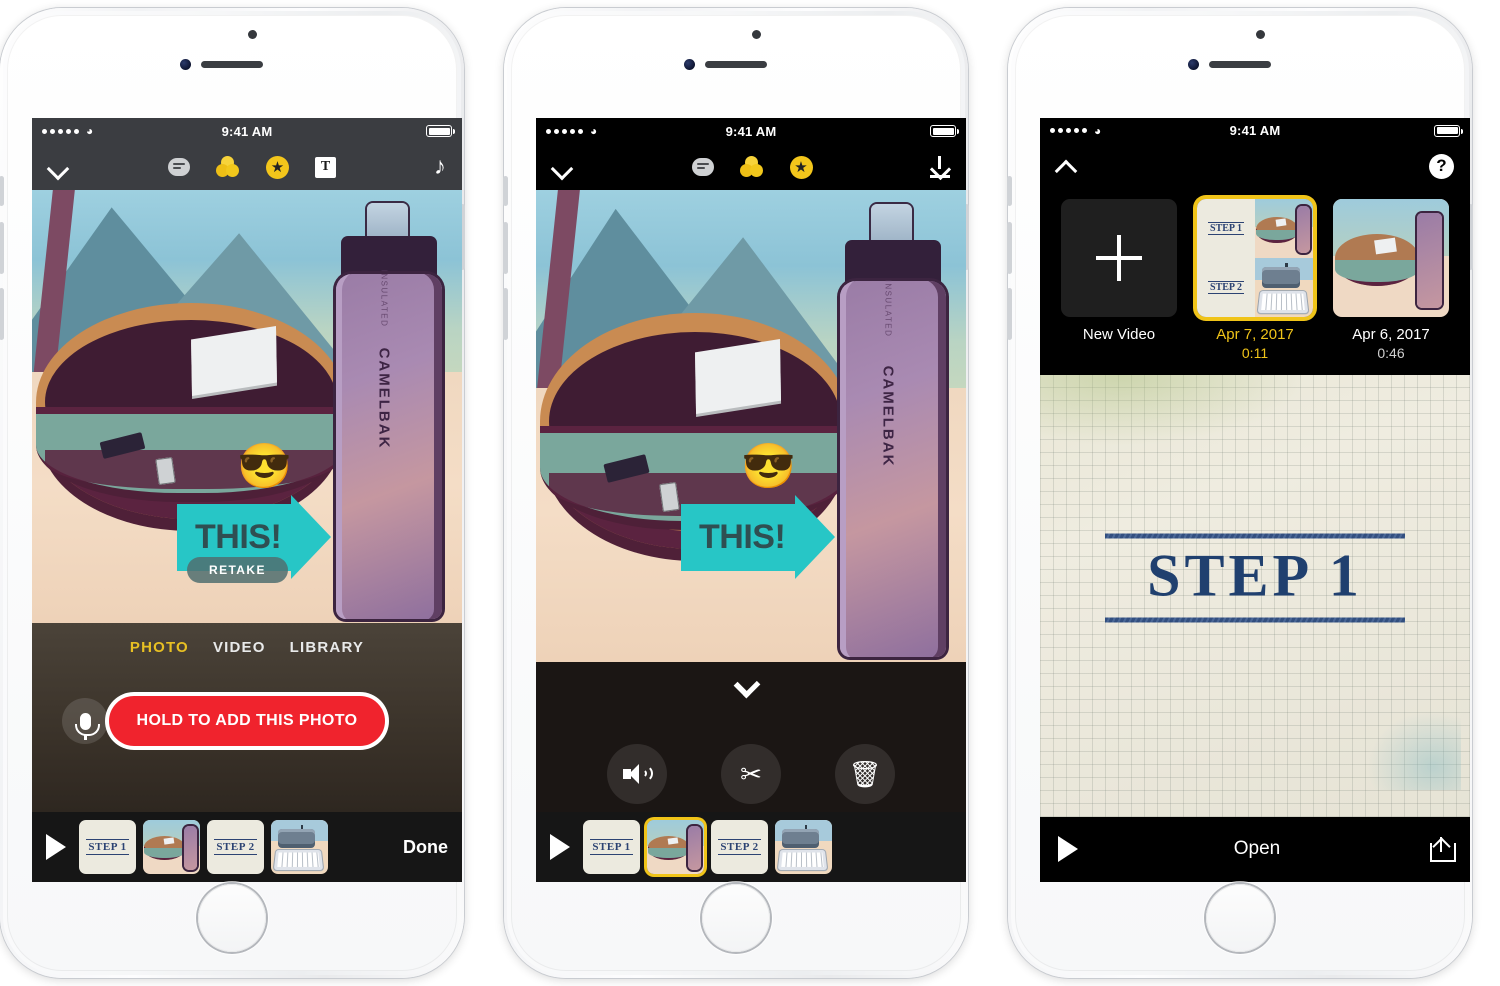 The image size is (1500, 986). What do you see at coordinates (1226, 229) in the screenshot?
I see `collage-step-1: STEP 1` at bounding box center [1226, 229].